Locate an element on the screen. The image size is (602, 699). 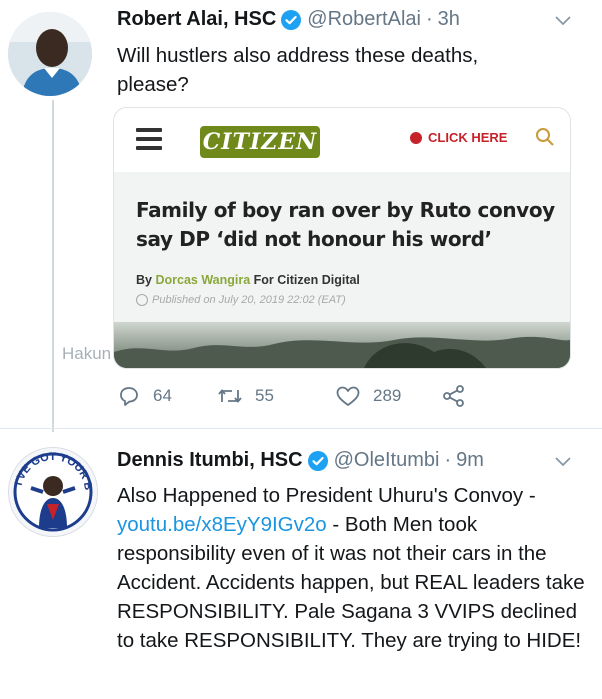
card-header-bar: CITIZEN CLICK HERE is located at coordinates (342, 140).